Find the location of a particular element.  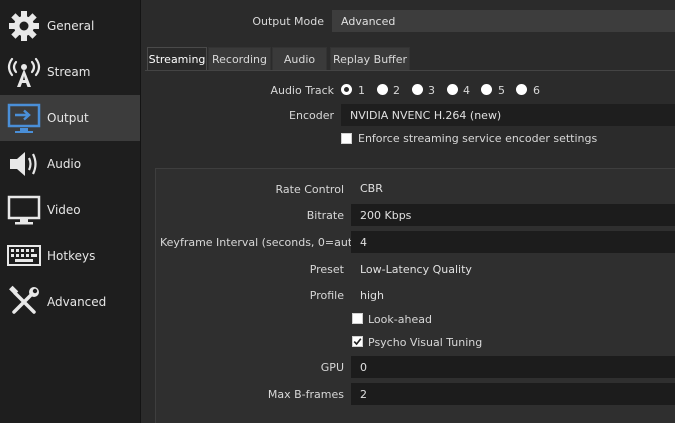

sidebar-item-label: Audio is located at coordinates (64, 164).